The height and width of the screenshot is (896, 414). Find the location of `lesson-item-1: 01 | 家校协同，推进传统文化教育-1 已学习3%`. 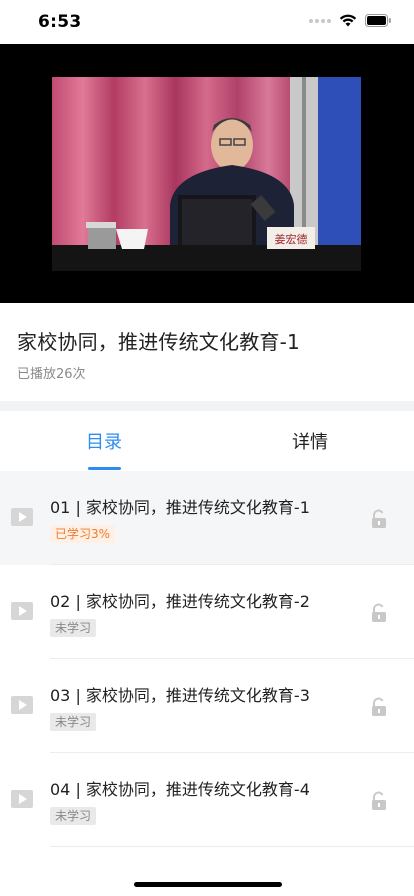

lesson-item-1: 01 | 家校协同，推进传统文化教育-1 已学习3% is located at coordinates (207, 518).